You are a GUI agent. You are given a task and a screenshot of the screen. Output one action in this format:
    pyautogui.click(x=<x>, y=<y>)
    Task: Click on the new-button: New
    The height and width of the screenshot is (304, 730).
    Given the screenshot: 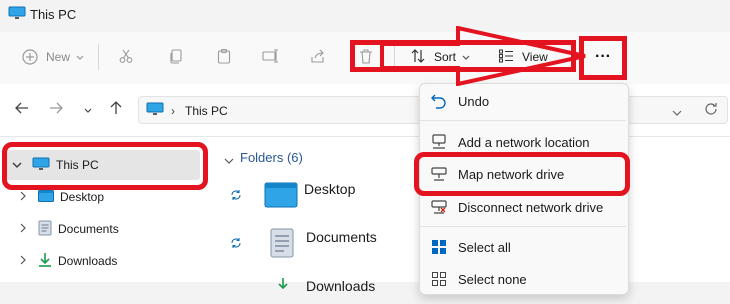 What is the action you would take?
    pyautogui.click(x=53, y=57)
    